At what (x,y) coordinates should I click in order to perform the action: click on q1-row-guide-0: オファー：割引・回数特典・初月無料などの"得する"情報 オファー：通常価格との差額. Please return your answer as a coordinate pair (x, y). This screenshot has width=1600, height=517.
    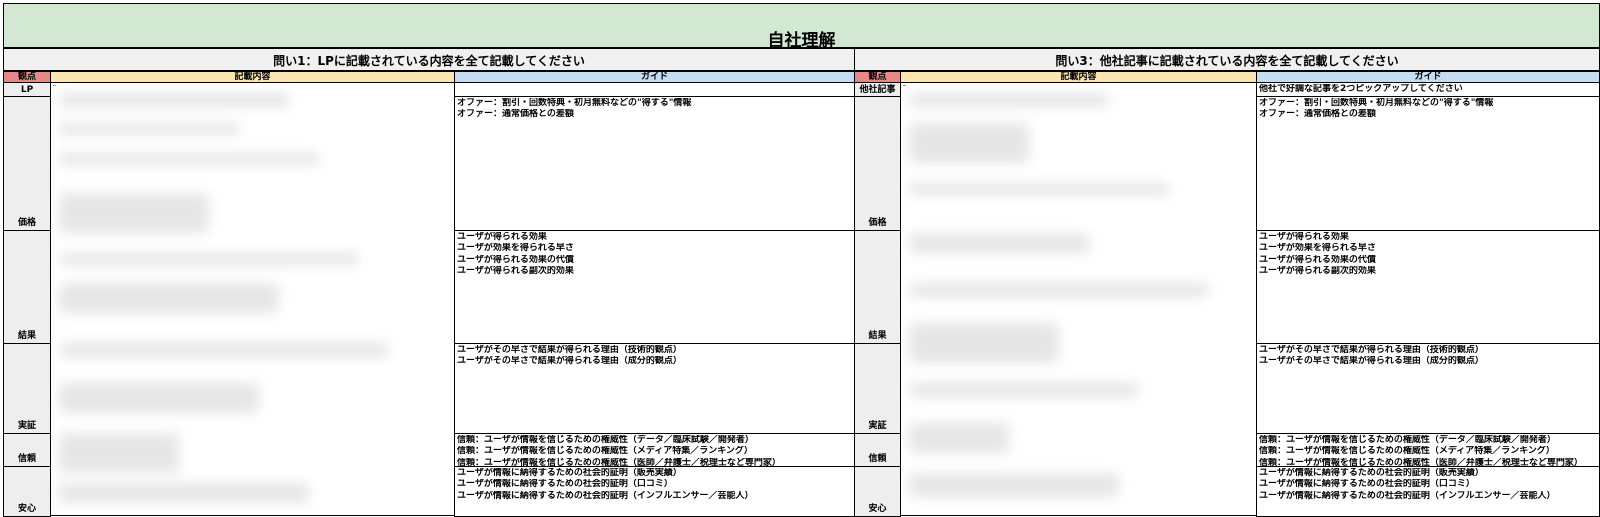
    Looking at the image, I should click on (654, 163).